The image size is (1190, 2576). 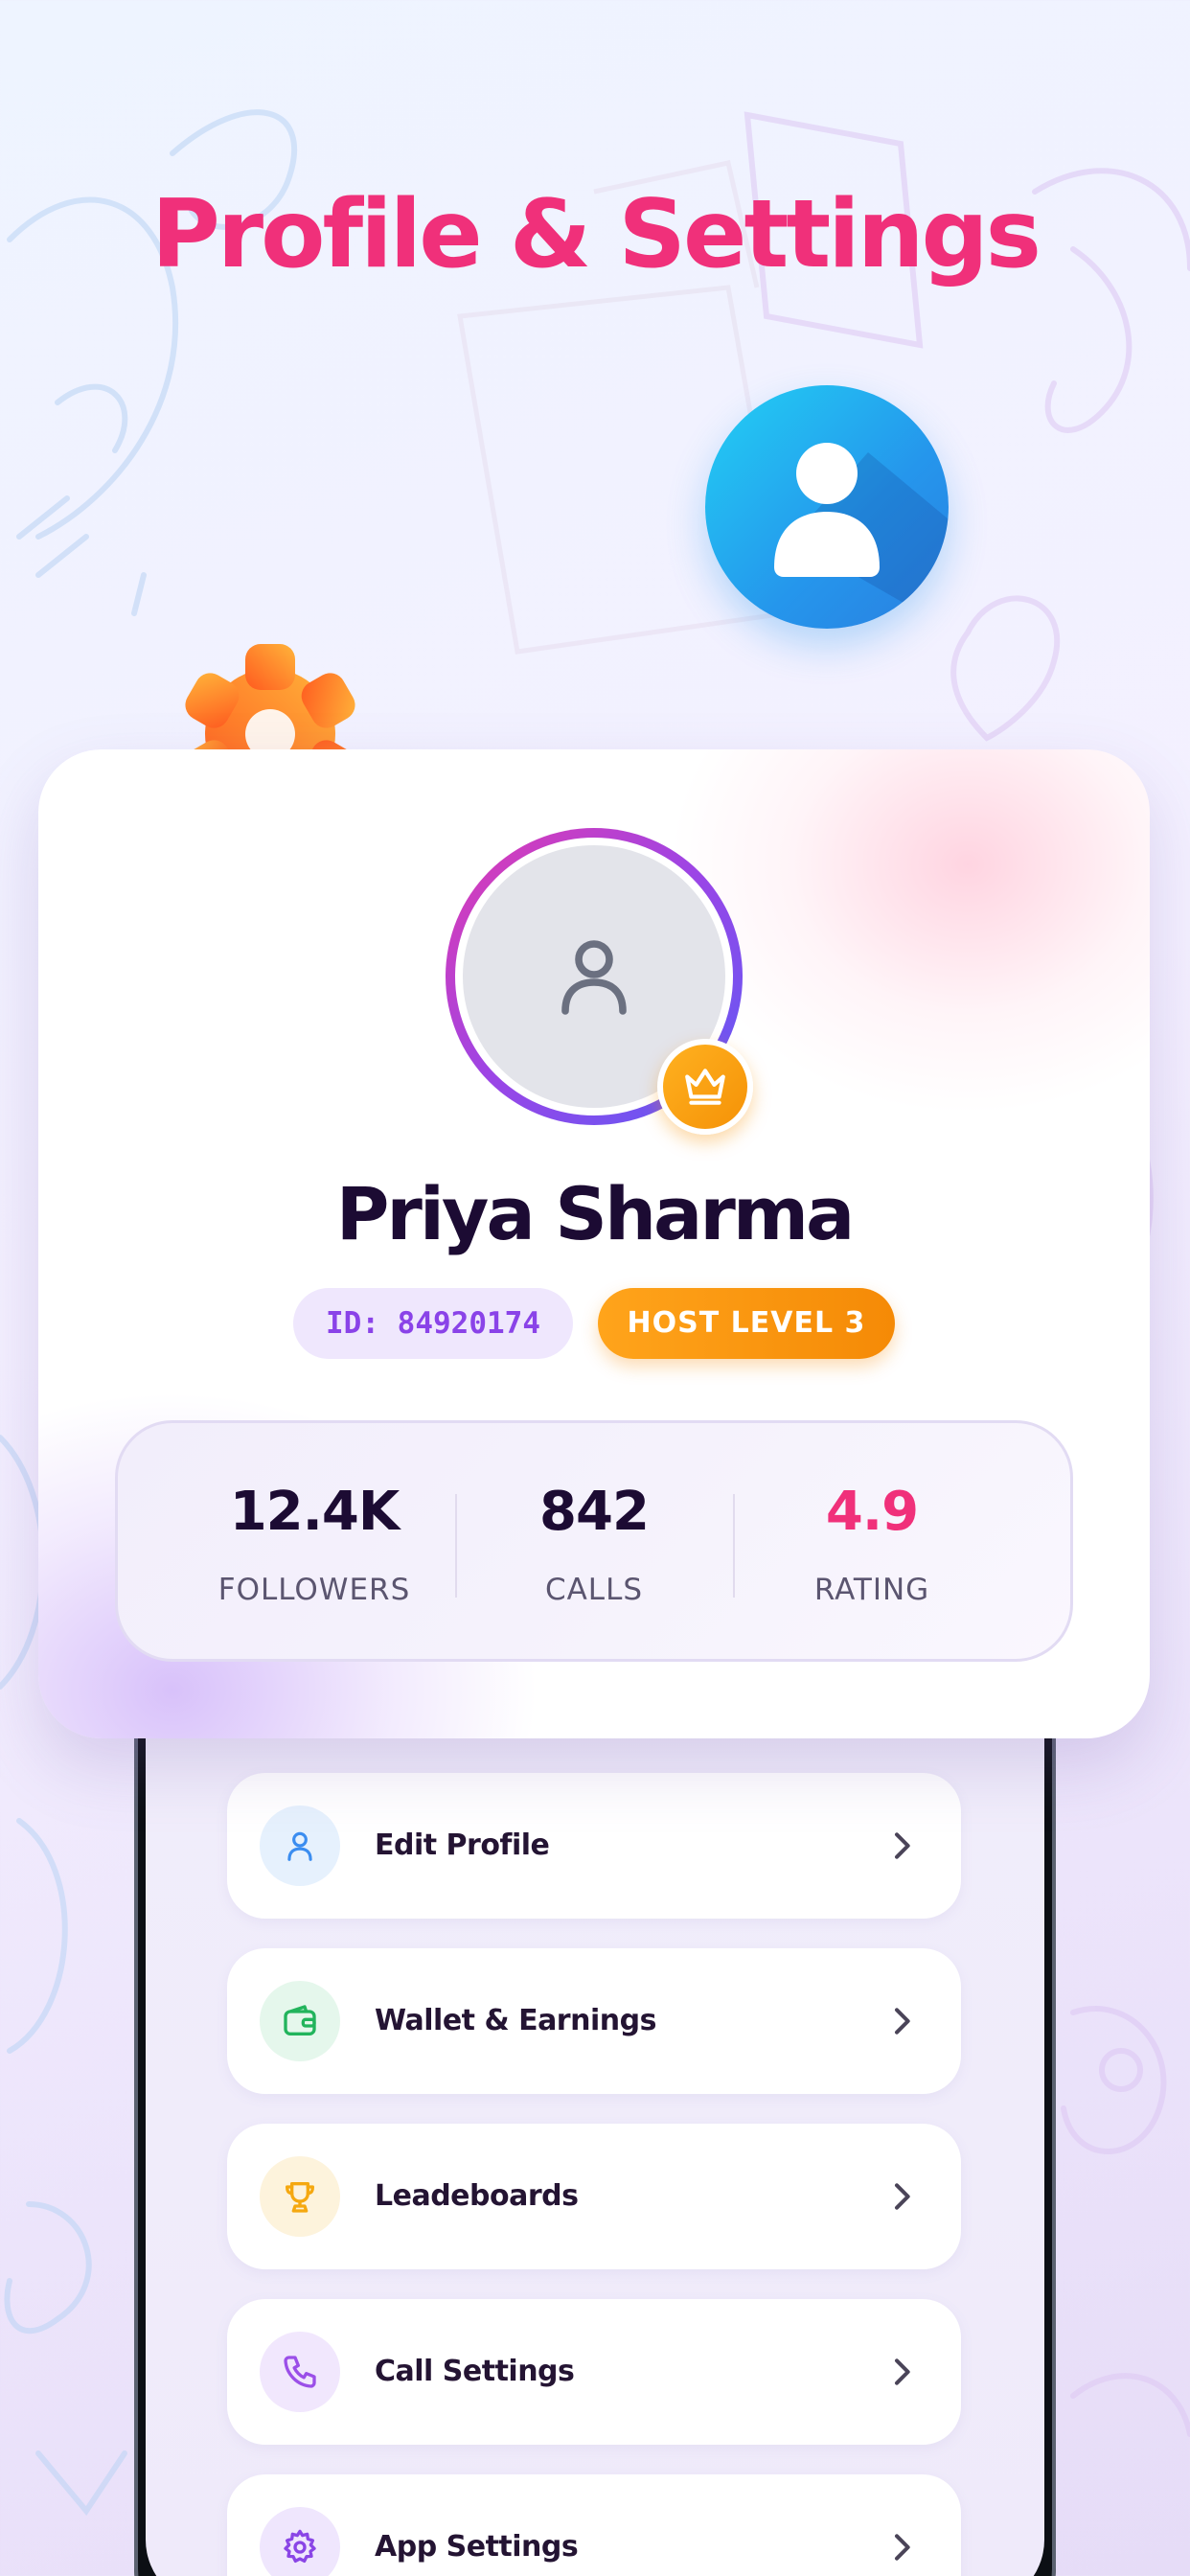 What do you see at coordinates (315, 1512) in the screenshot?
I see `stat-value: 12.4K` at bounding box center [315, 1512].